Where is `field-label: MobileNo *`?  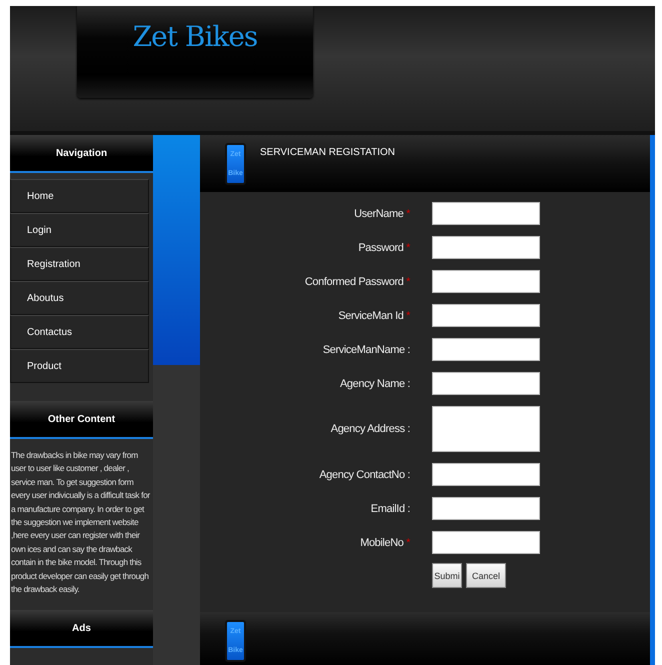
field-label: MobileNo * is located at coordinates (384, 542).